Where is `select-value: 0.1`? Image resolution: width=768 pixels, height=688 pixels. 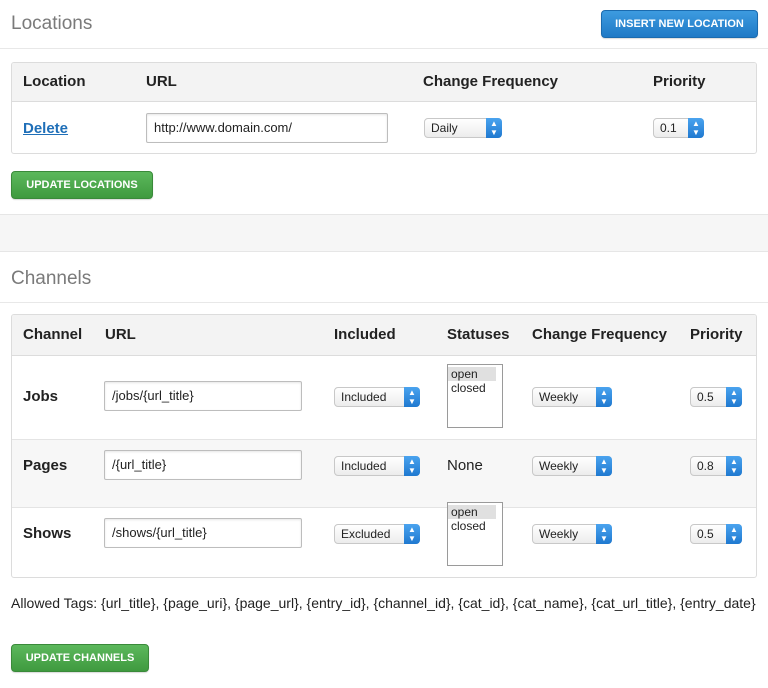
select-value: 0.1 is located at coordinates (668, 128).